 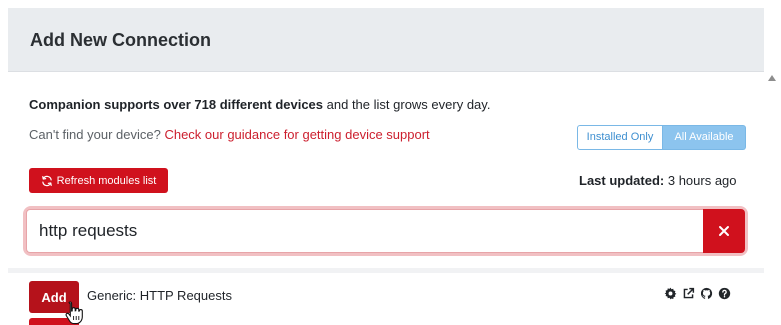 What do you see at coordinates (74, 313) in the screenshot?
I see `hand-cursor-icon` at bounding box center [74, 313].